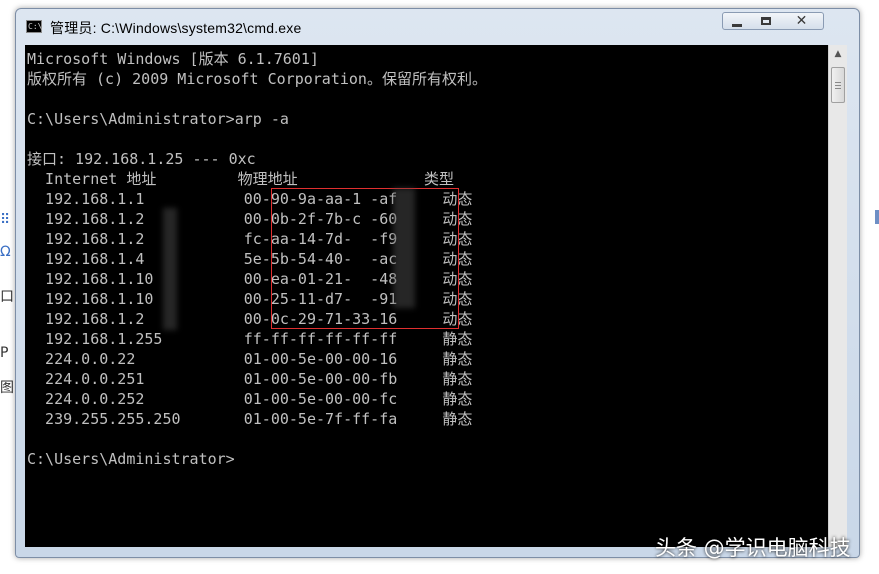 The image size is (879, 574). What do you see at coordinates (877, 217) in the screenshot?
I see `background-edge` at bounding box center [877, 217].